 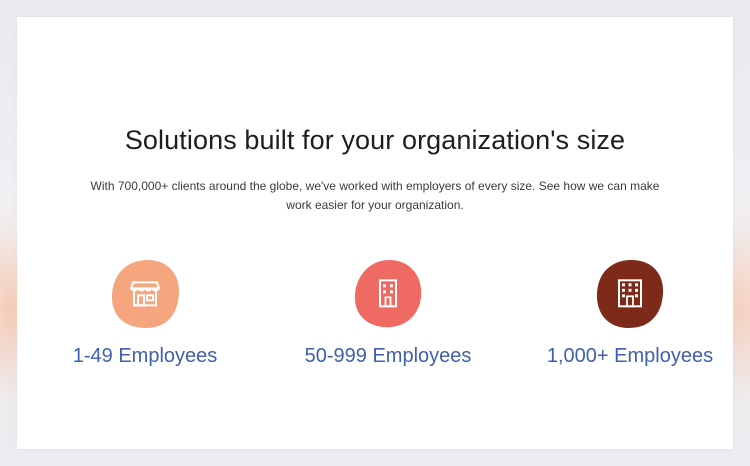 I want to click on storefront-icon, so click(x=145, y=294).